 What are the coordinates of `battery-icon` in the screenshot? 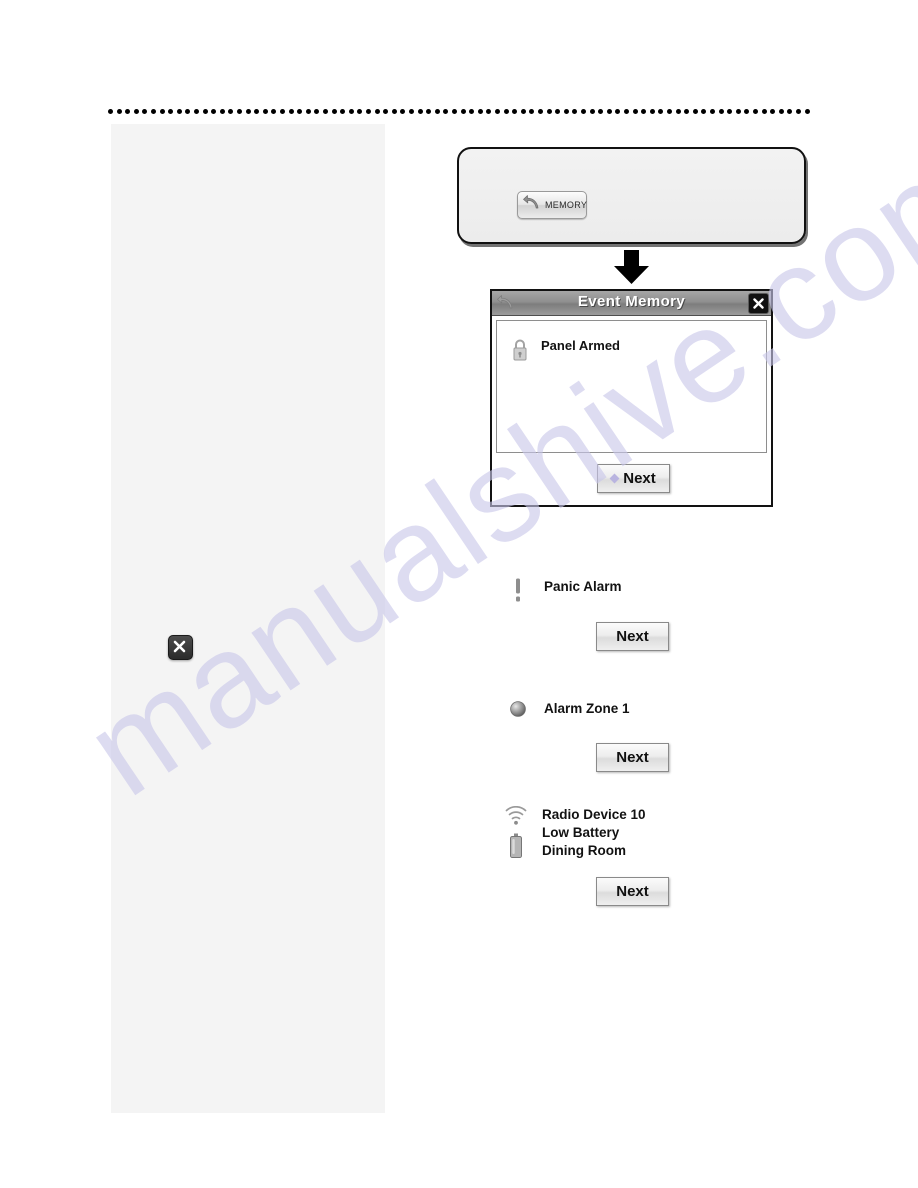 It's located at (516, 848).